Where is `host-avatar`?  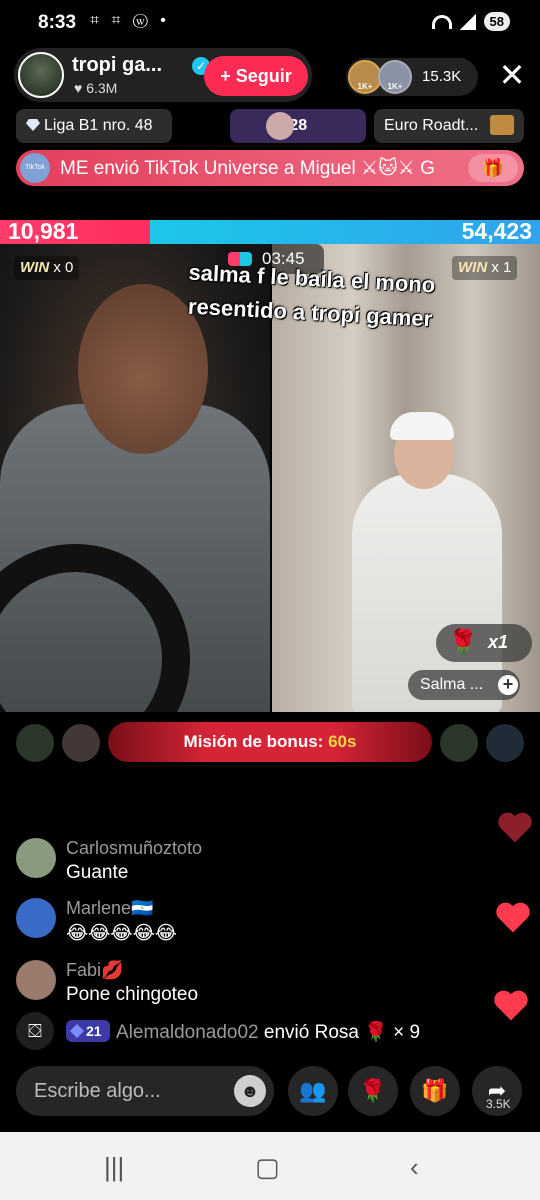
host-avatar is located at coordinates (41, 75).